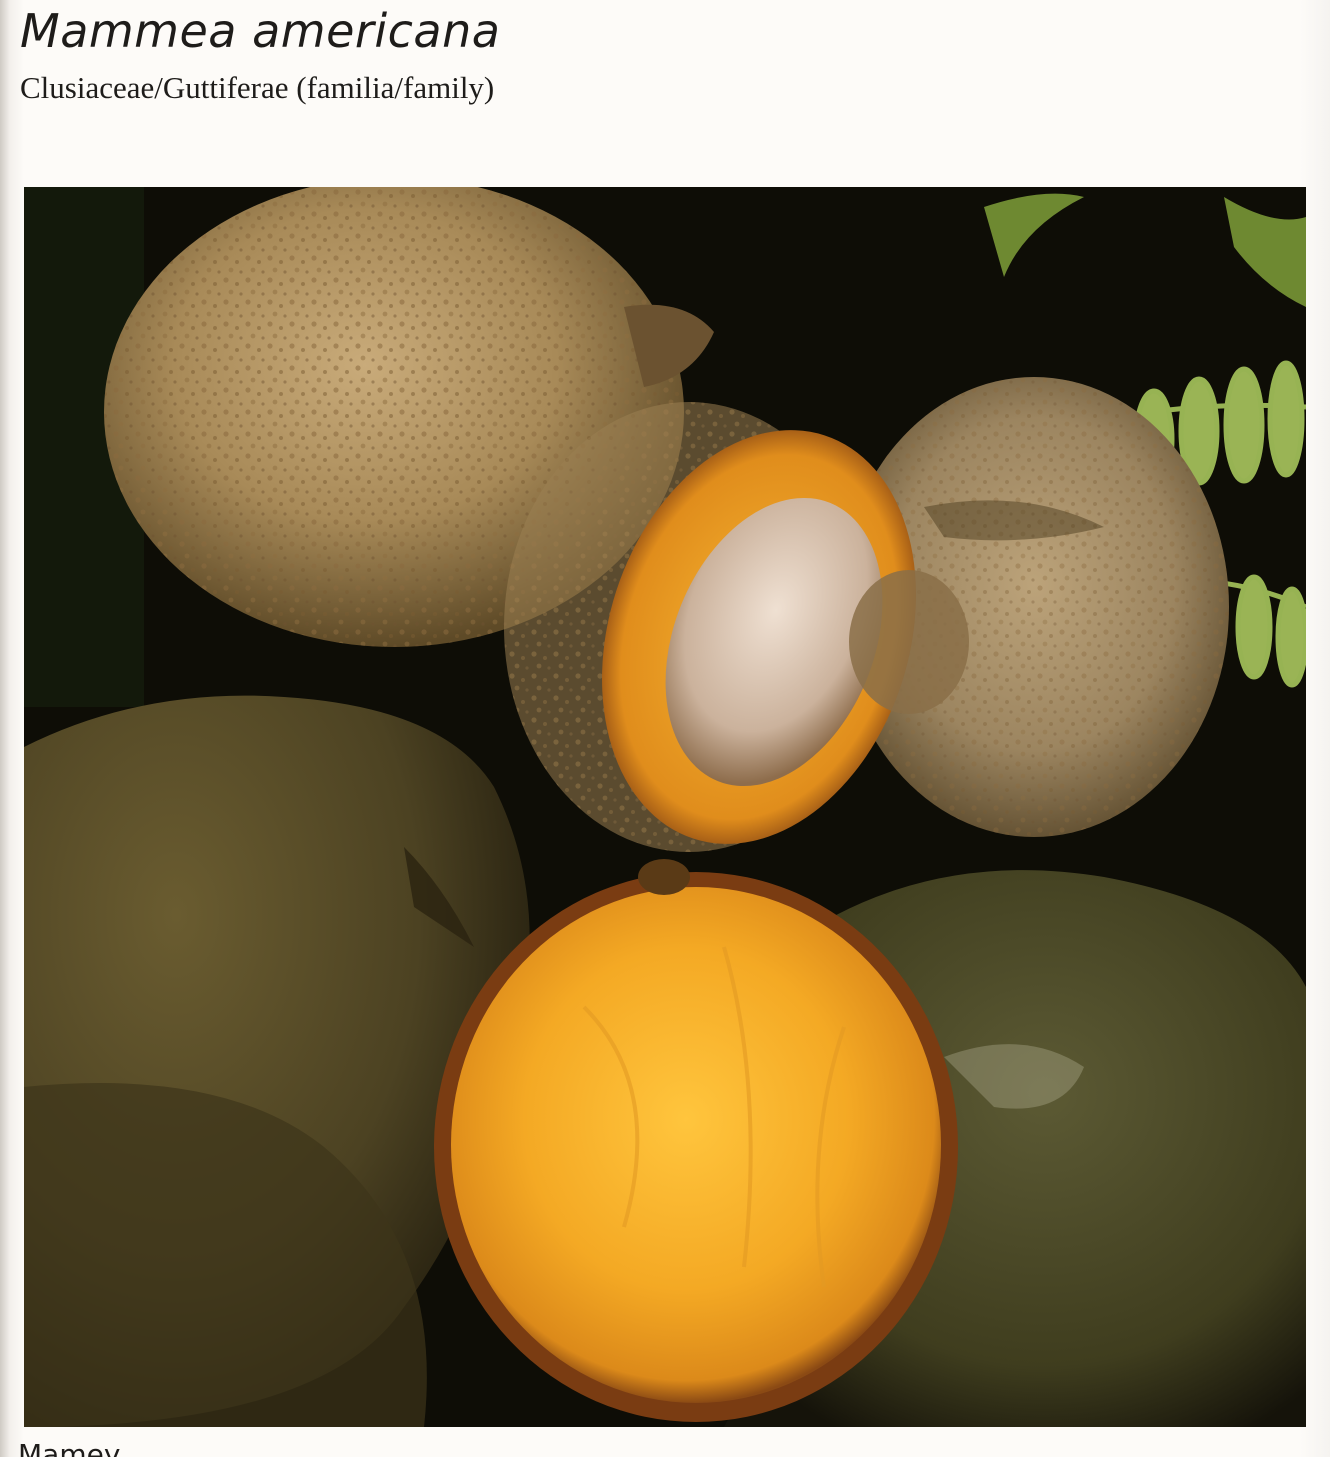  What do you see at coordinates (260, 31) in the screenshot?
I see `species-title: Mammea americana` at bounding box center [260, 31].